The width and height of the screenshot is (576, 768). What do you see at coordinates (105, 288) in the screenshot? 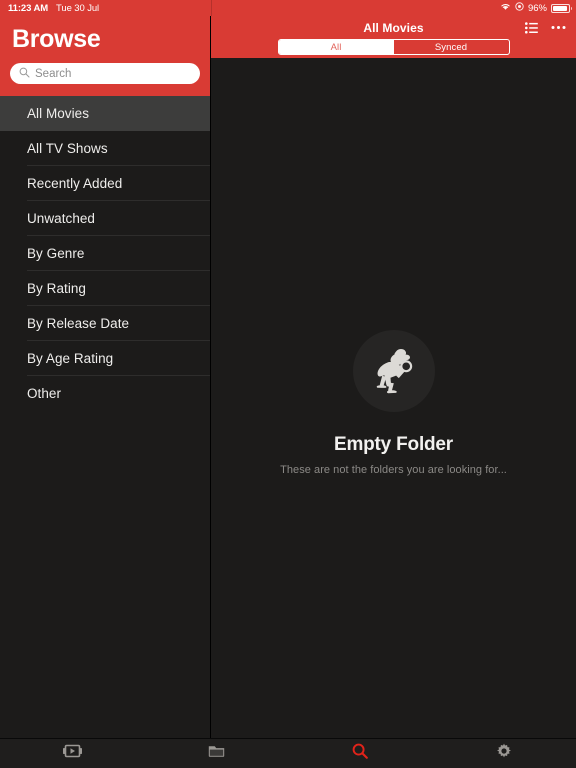
I see `sidebar-item-by-rating: By Rating` at bounding box center [105, 288].